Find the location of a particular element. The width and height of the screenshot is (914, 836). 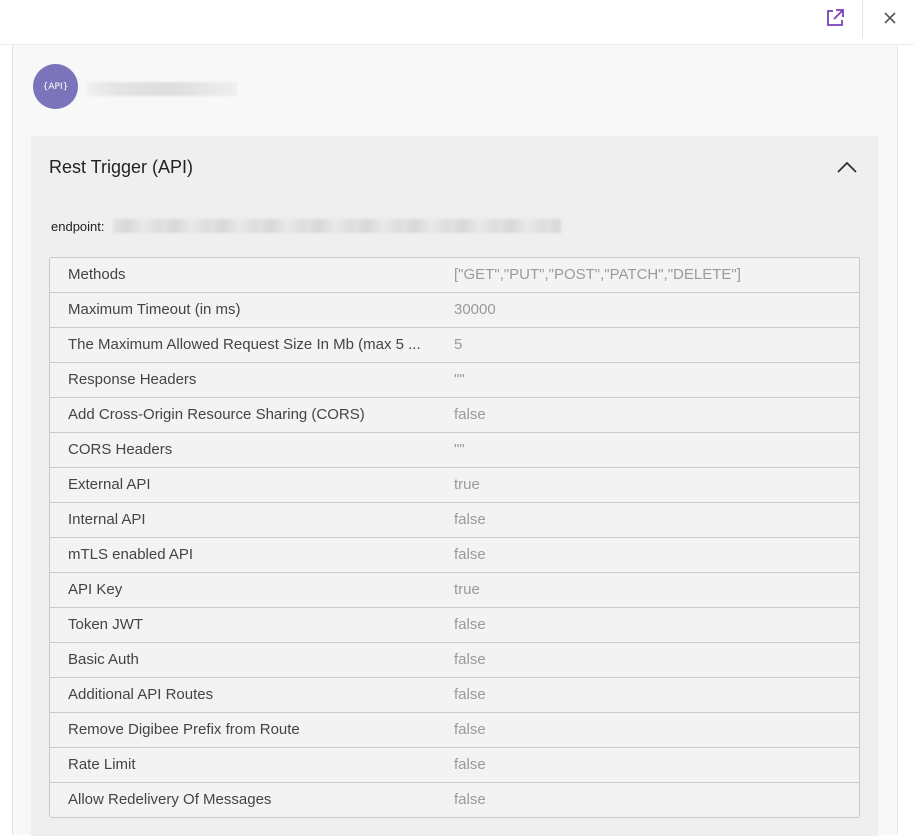

property-name: Allow Redelivery Of Messages is located at coordinates (170, 799).